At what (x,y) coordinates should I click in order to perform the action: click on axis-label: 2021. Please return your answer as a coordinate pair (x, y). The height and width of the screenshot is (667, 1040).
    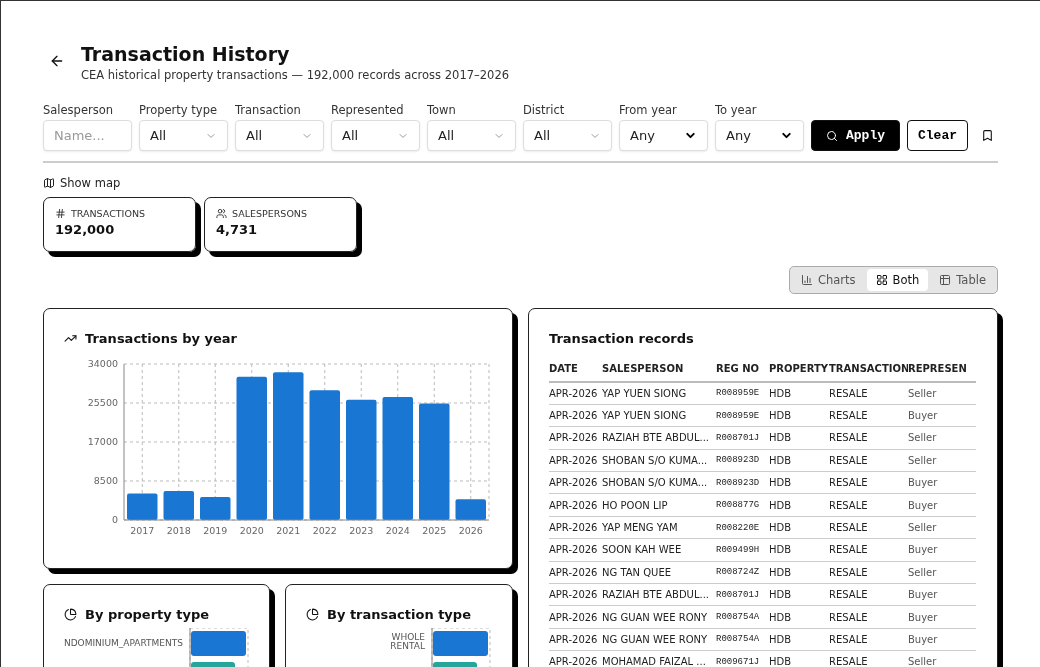
    Looking at the image, I should click on (288, 530).